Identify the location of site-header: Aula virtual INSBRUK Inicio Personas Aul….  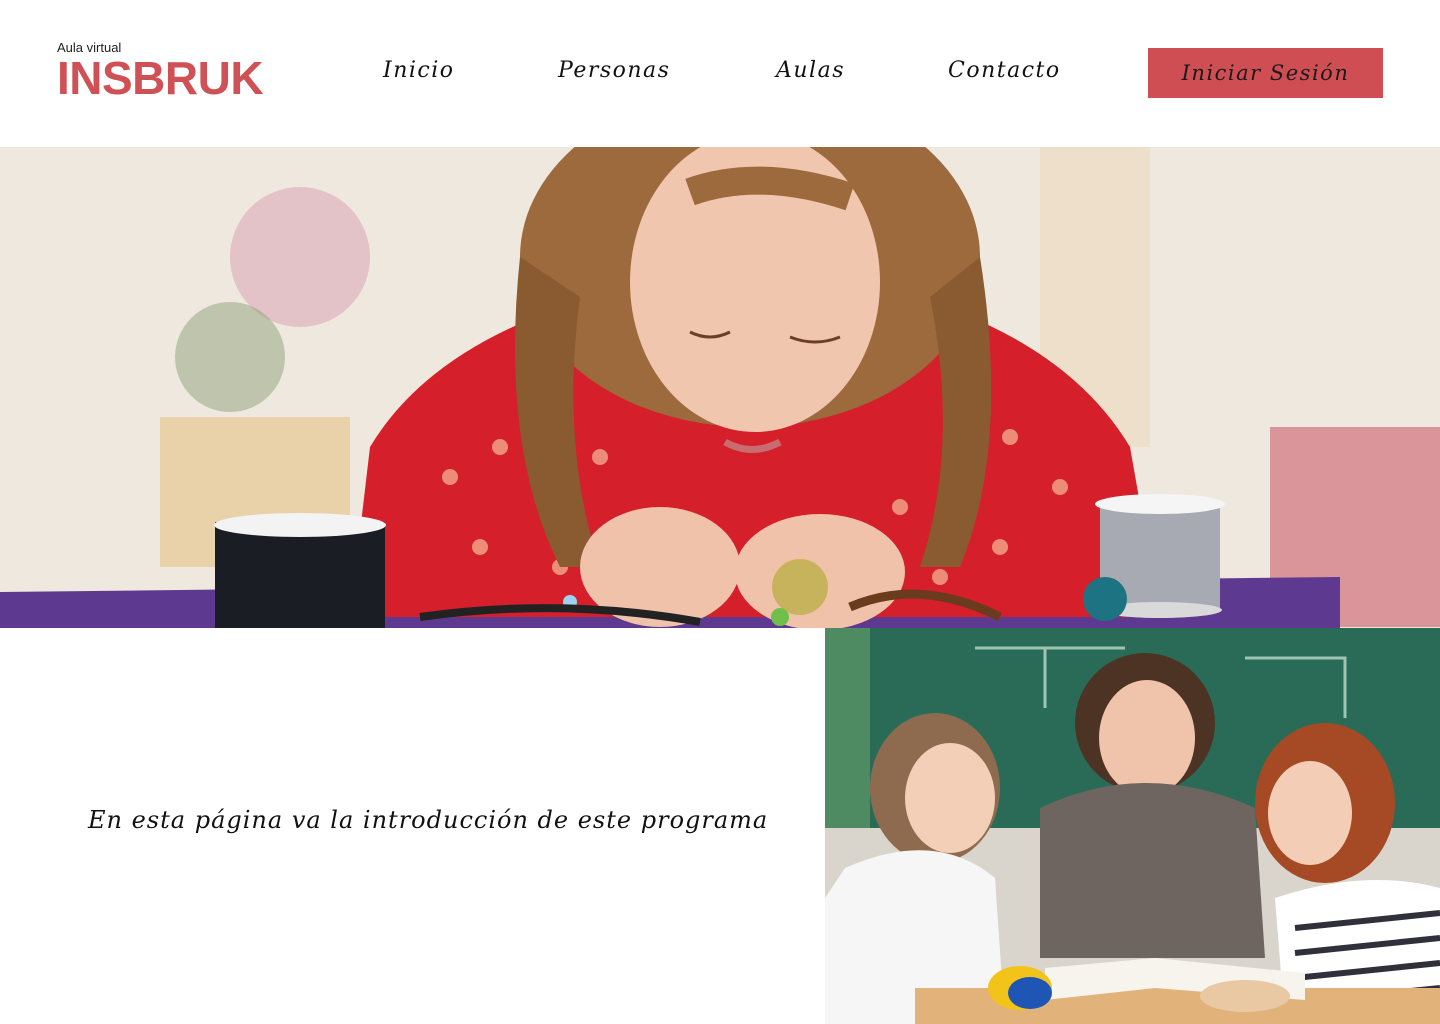
(720, 73).